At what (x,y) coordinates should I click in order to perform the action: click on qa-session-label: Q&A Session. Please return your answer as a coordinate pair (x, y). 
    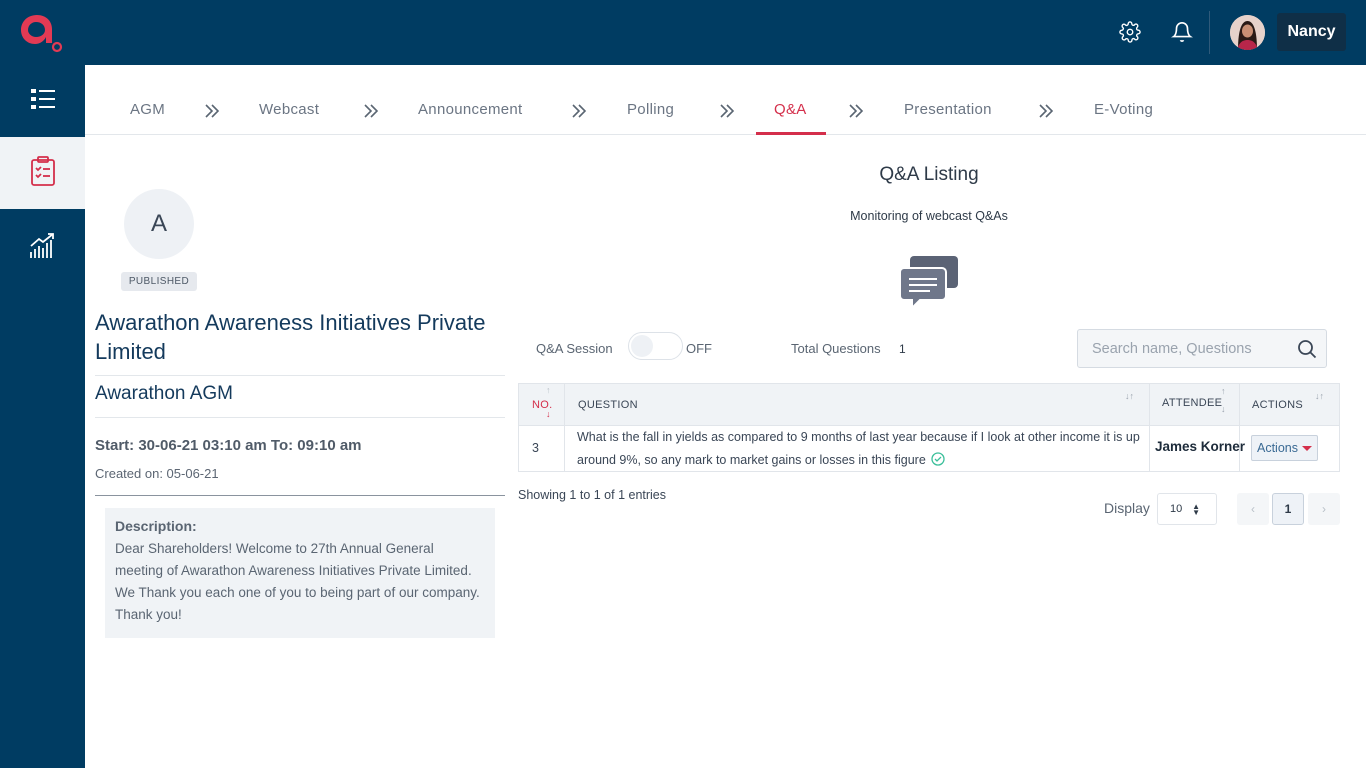
    Looking at the image, I should click on (574, 348).